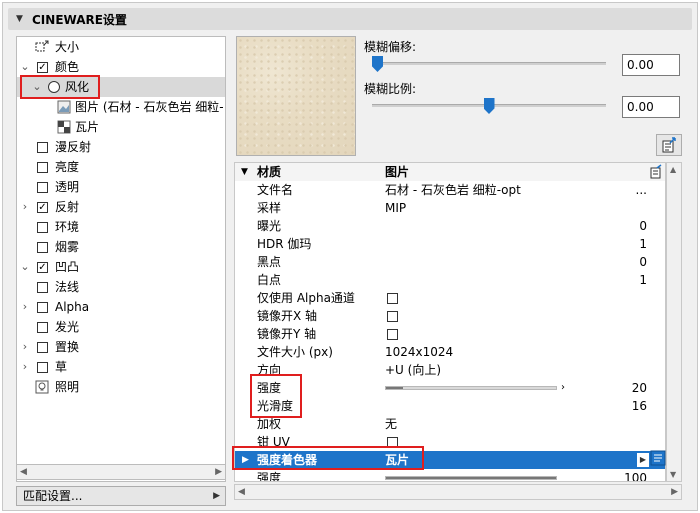  I want to click on blur-scale-field: 0.00, so click(651, 107).